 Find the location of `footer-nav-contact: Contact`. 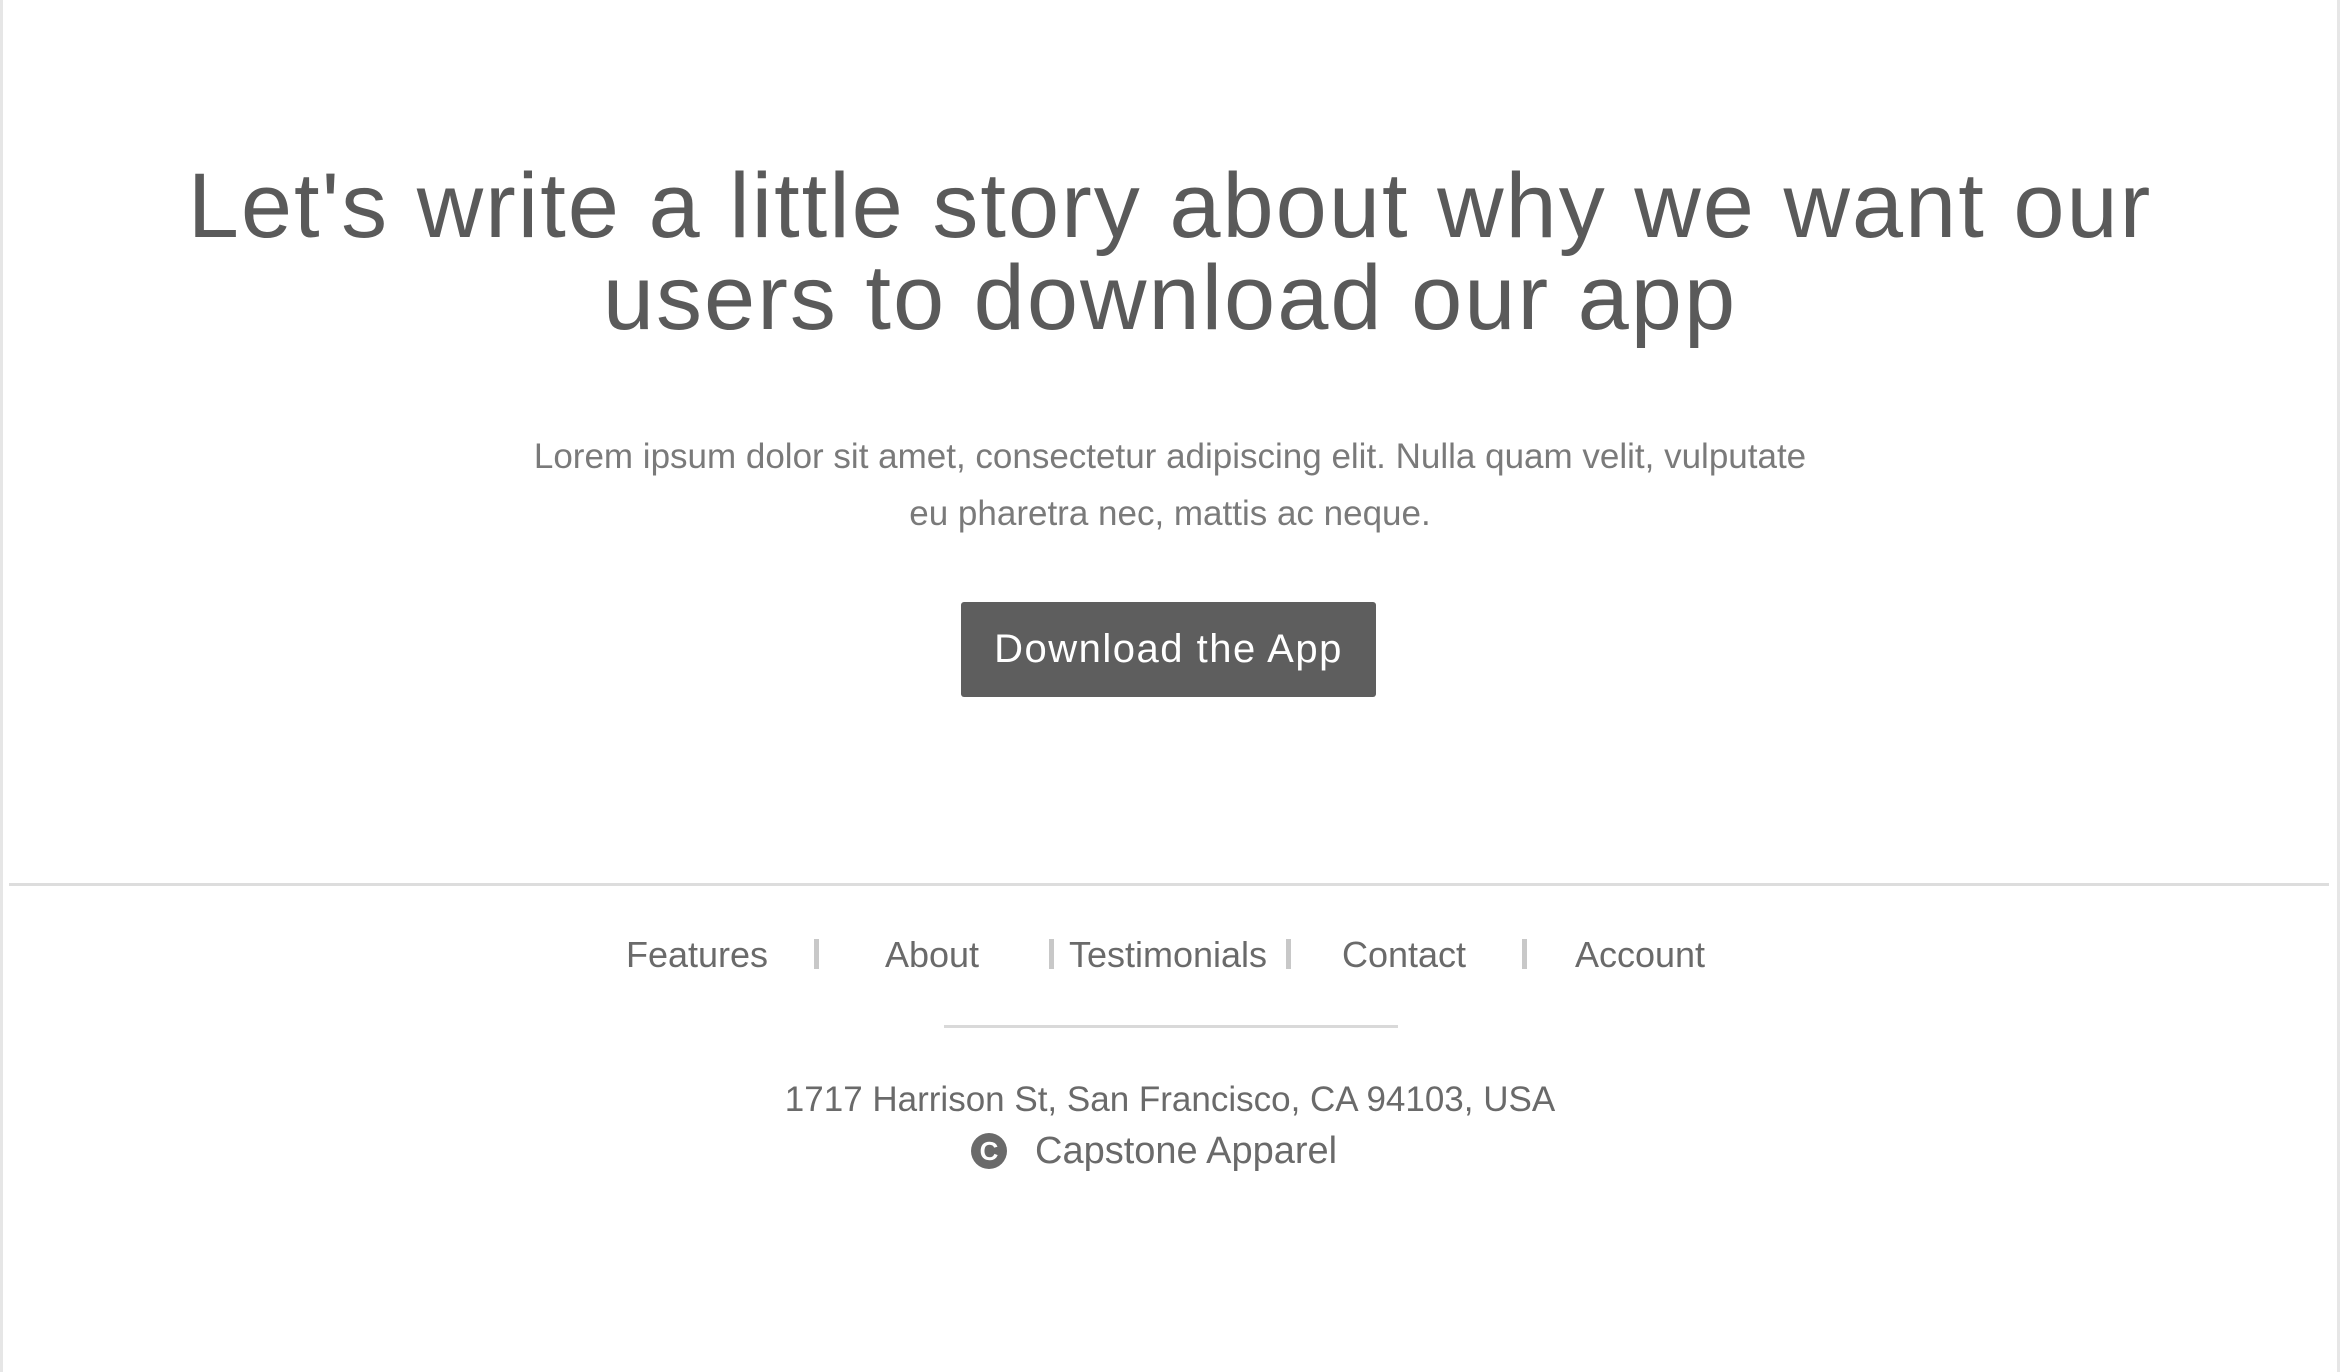

footer-nav-contact: Contact is located at coordinates (1404, 955).